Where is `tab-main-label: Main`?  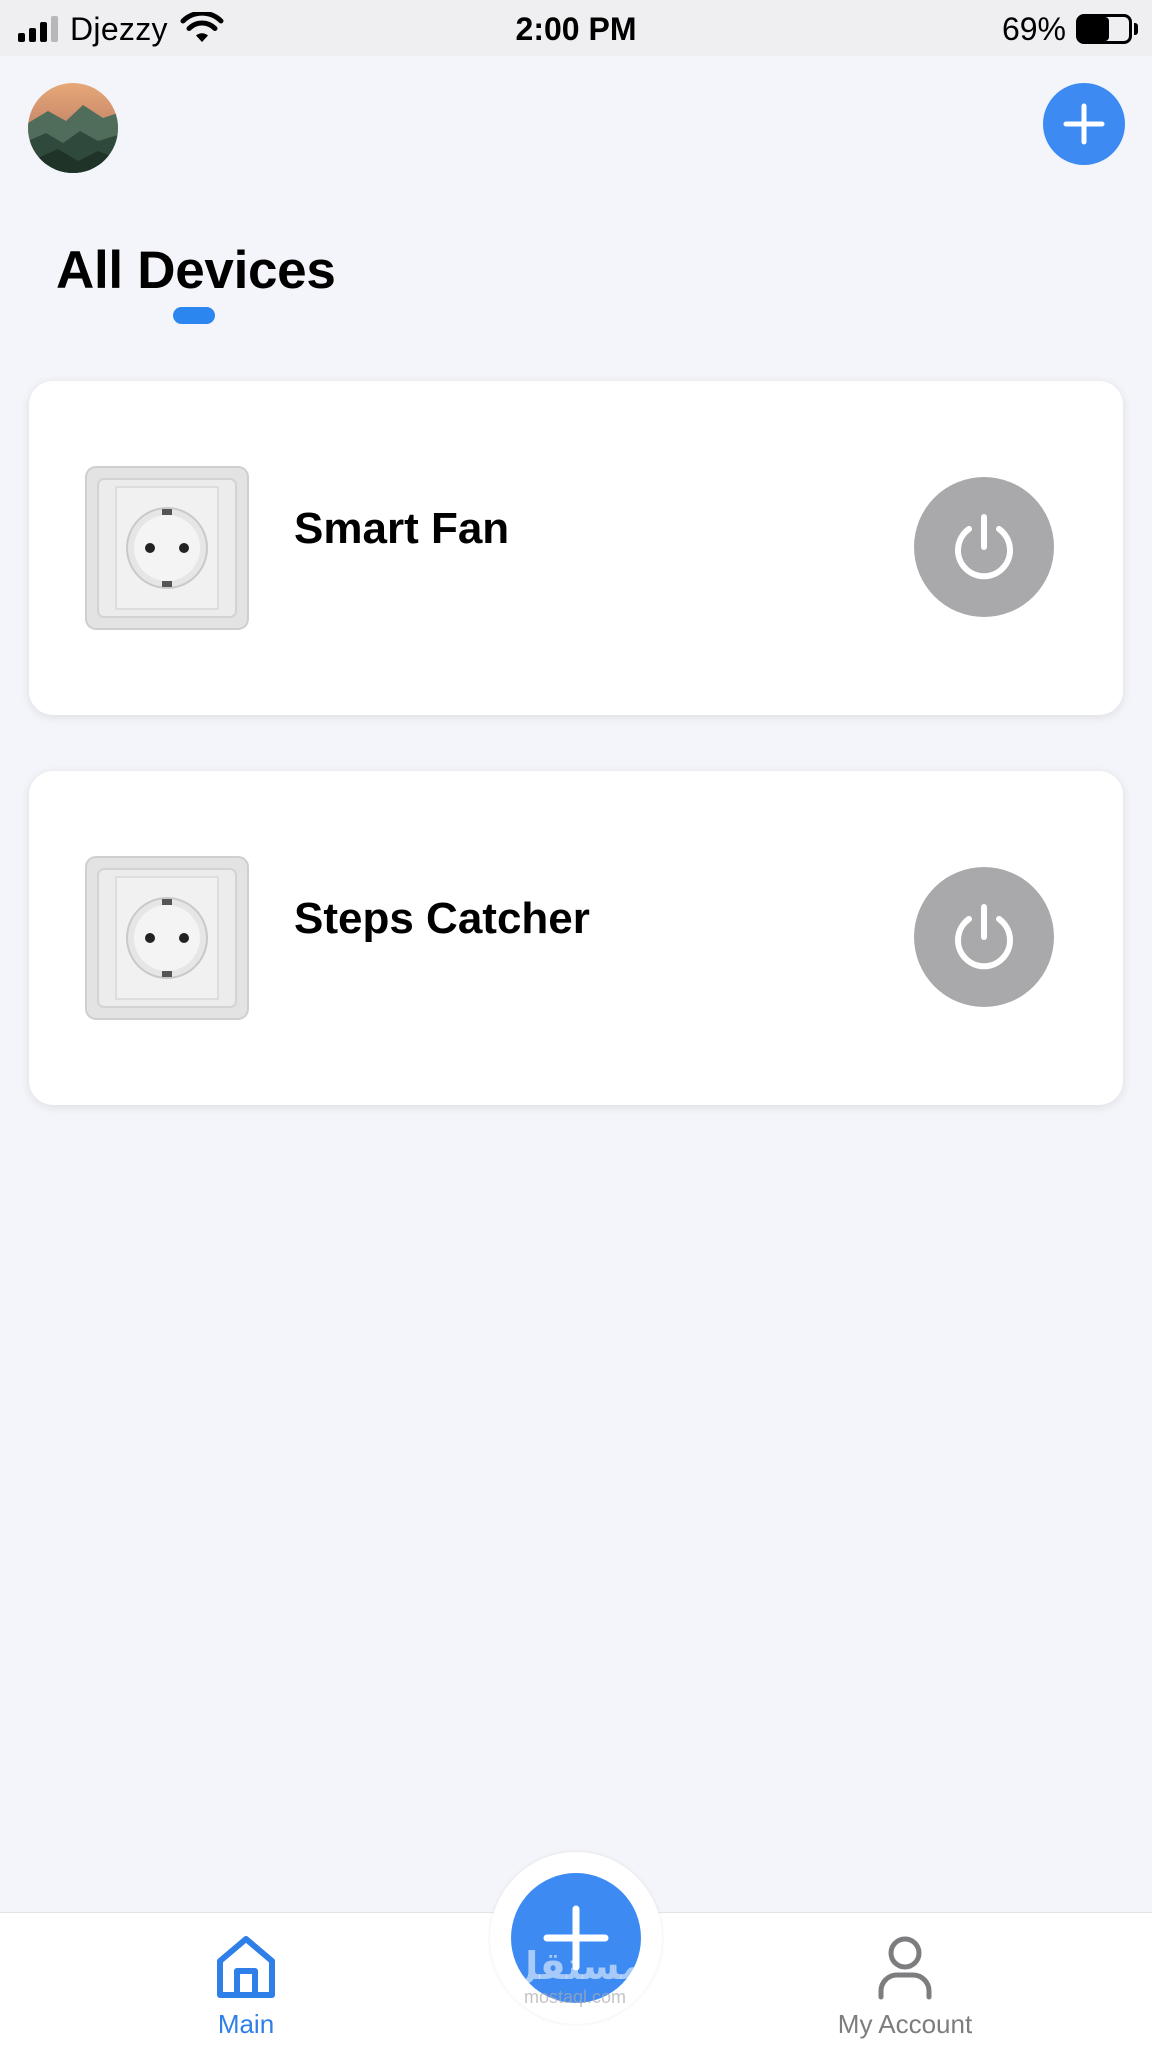 tab-main-label: Main is located at coordinates (246, 2024).